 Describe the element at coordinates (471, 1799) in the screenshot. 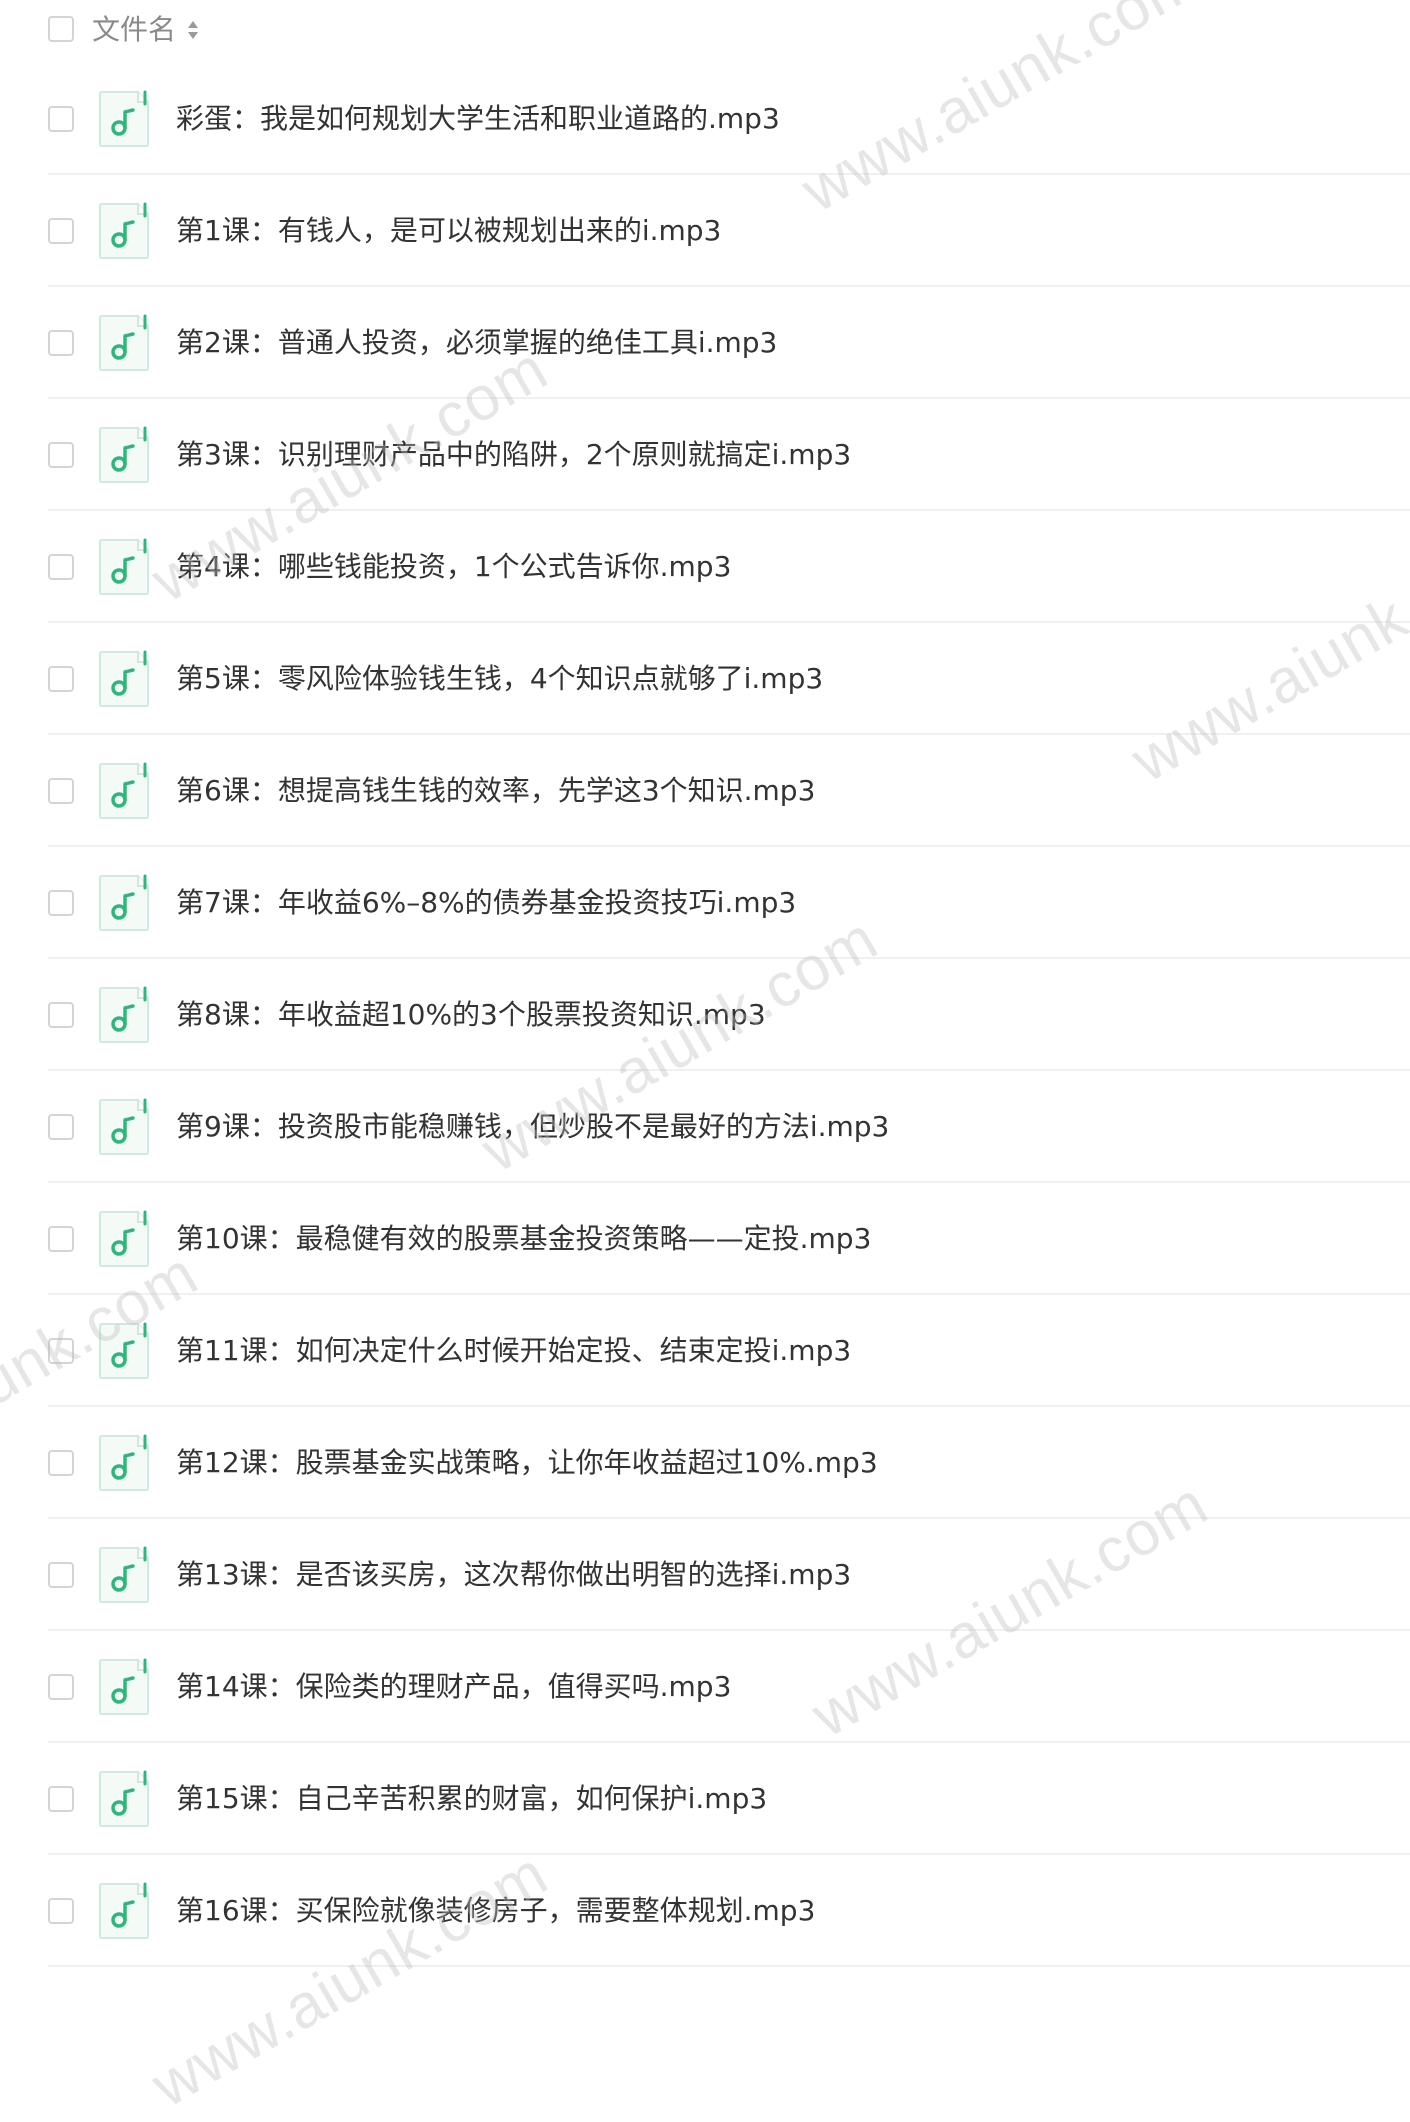

I see `file-name: 第15课：自己辛苦积累的财富，如何保护i.mp3` at that location.